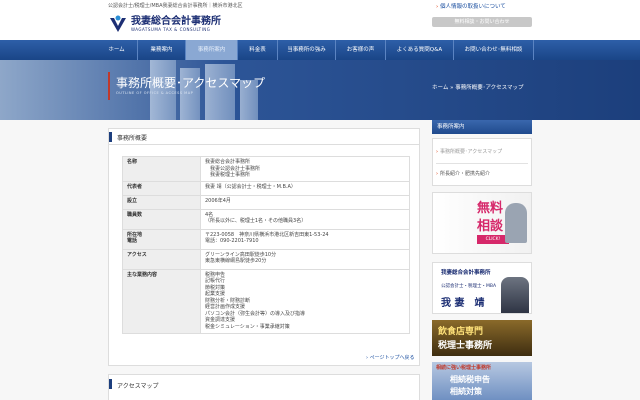 This screenshot has height=400, width=640. I want to click on section-title: 事務所概要, so click(132, 138).